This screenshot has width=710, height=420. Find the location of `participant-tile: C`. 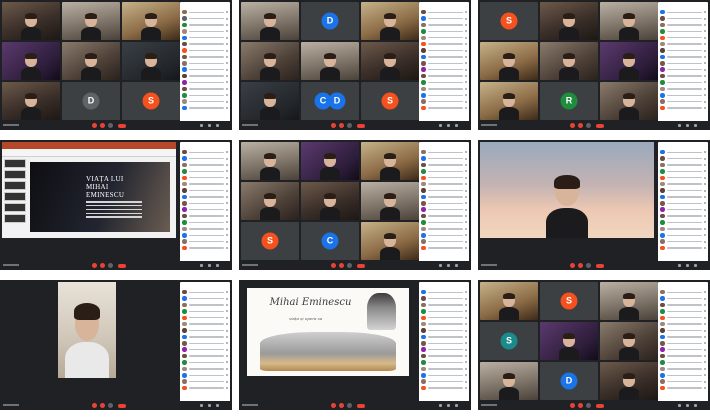

participant-tile: C is located at coordinates (330, 241).